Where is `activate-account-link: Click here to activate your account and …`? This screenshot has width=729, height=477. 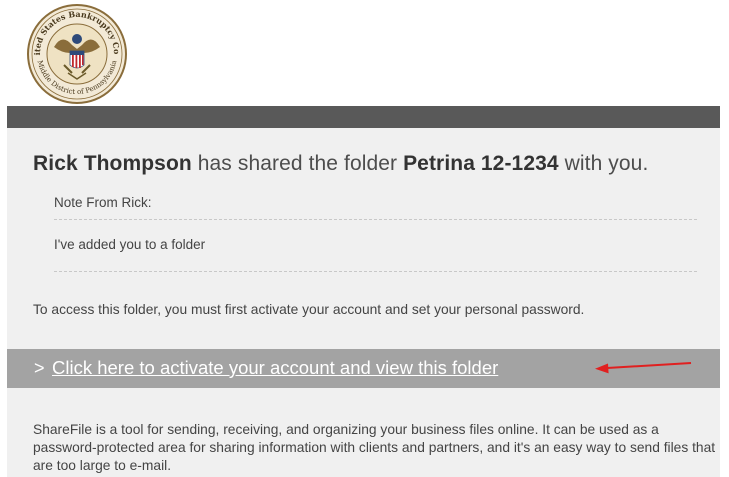 activate-account-link: Click here to activate your account and … is located at coordinates (275, 368).